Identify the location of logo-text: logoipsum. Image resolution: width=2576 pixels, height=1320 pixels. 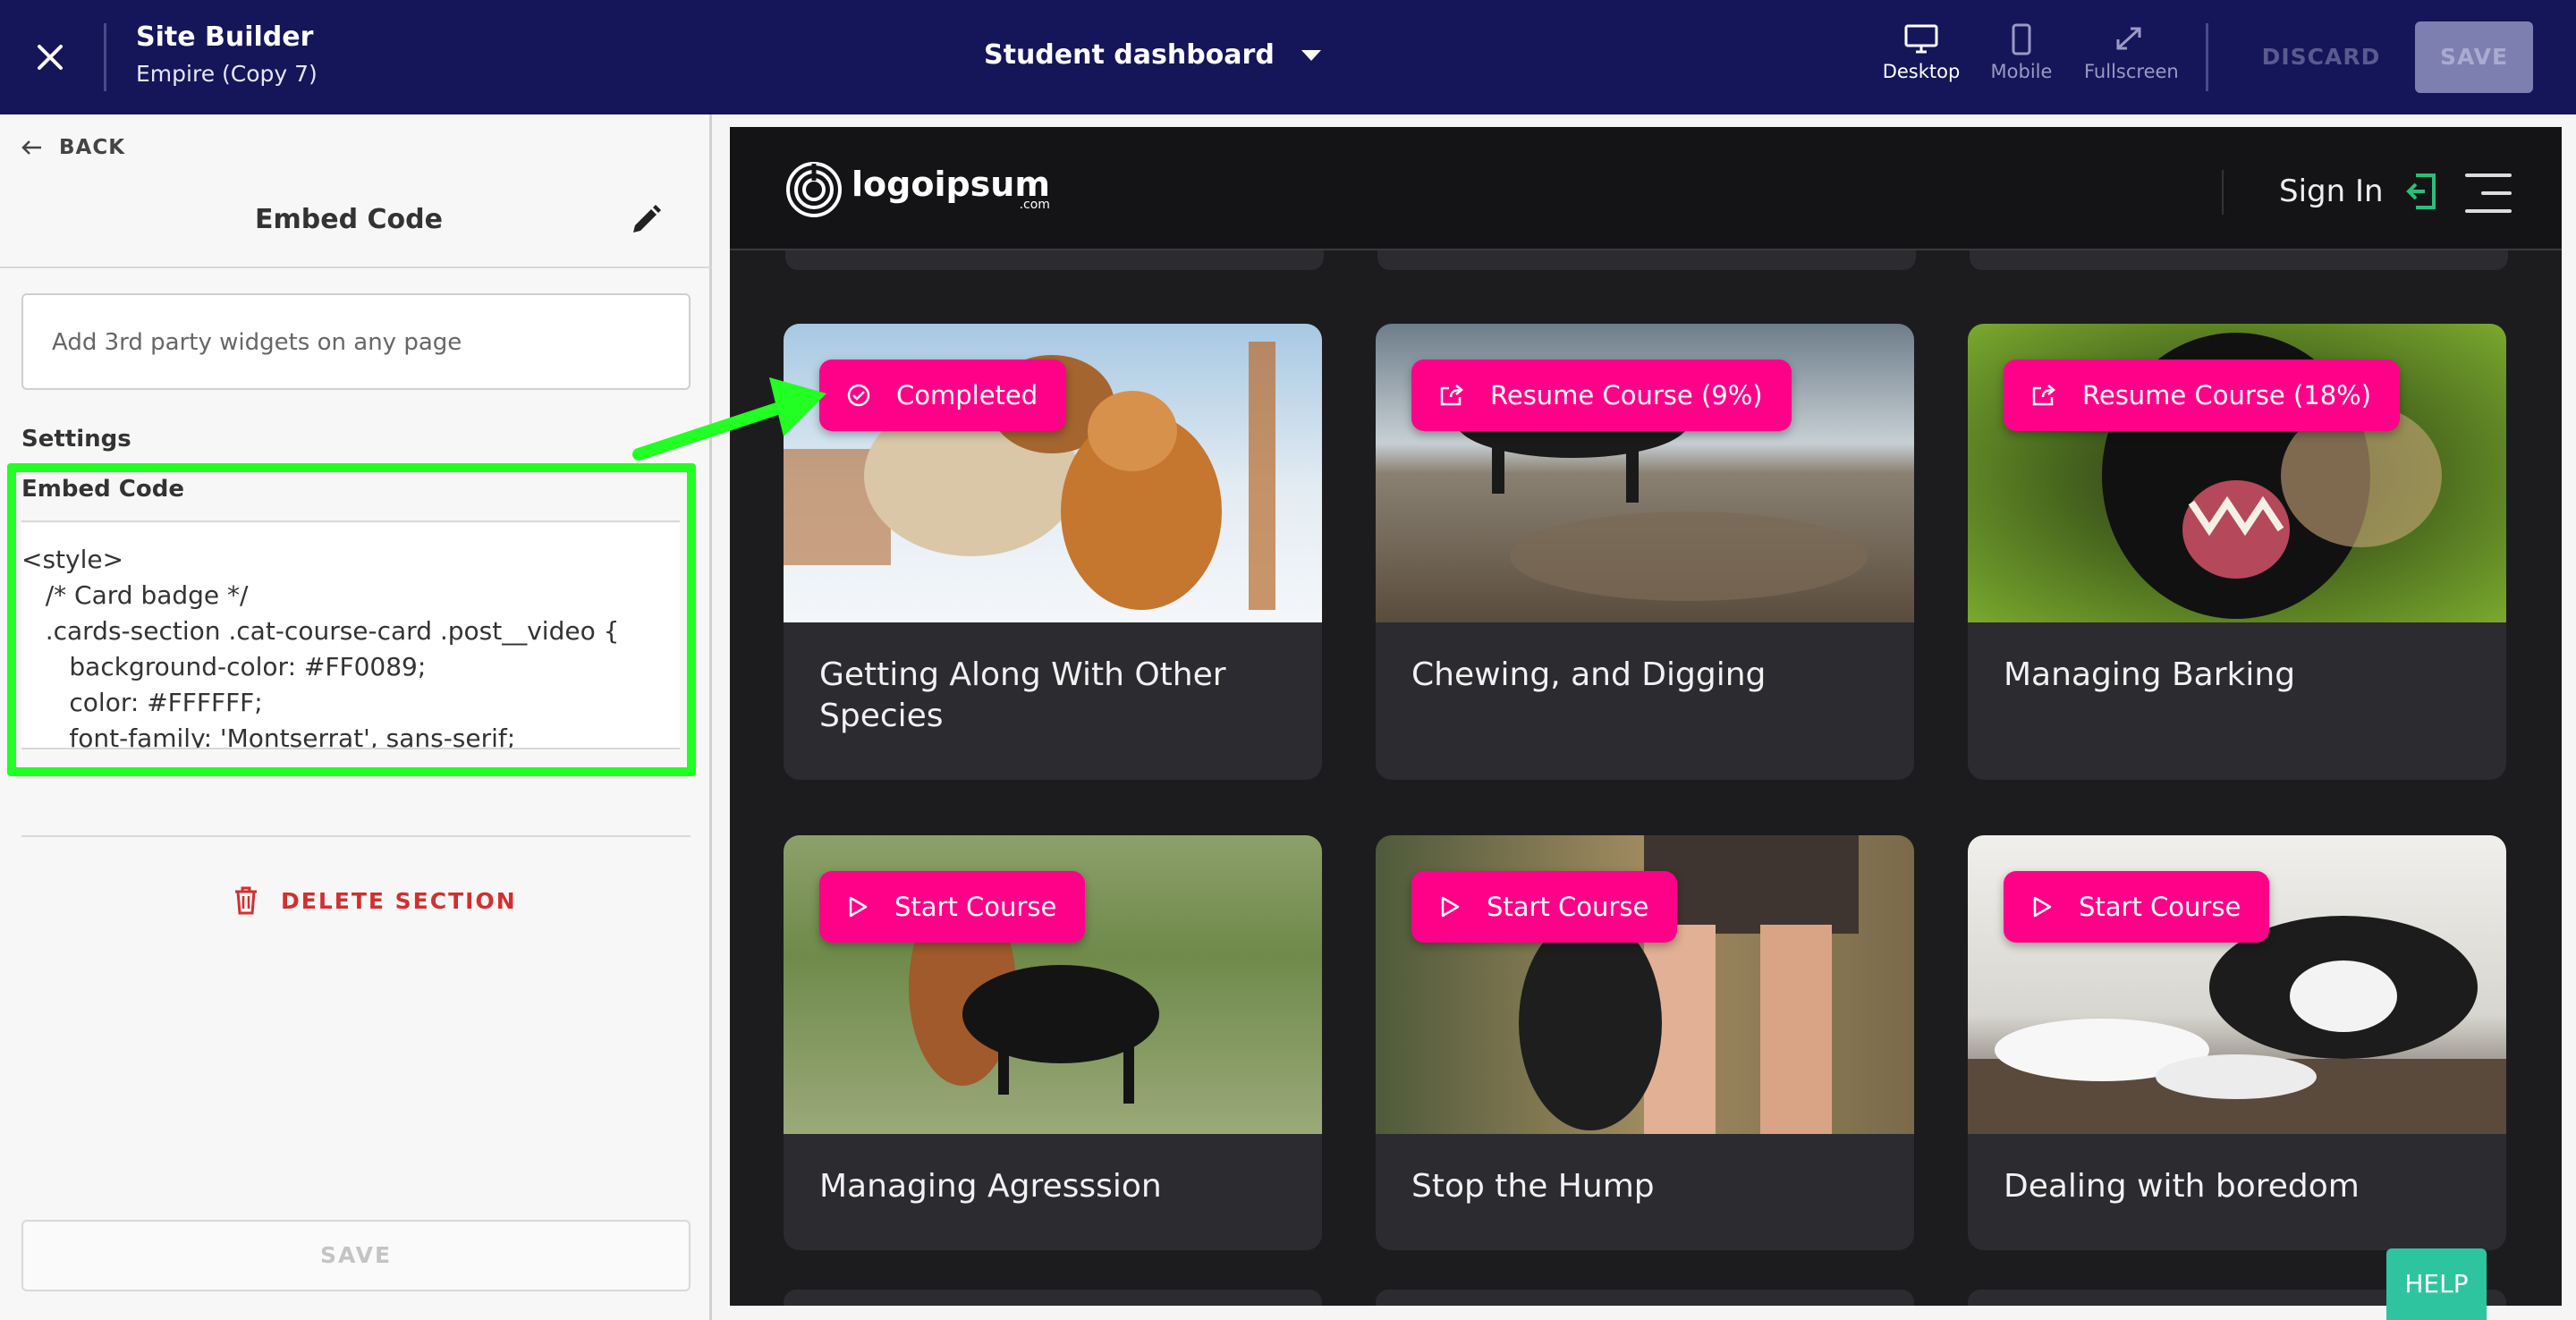
(951, 184).